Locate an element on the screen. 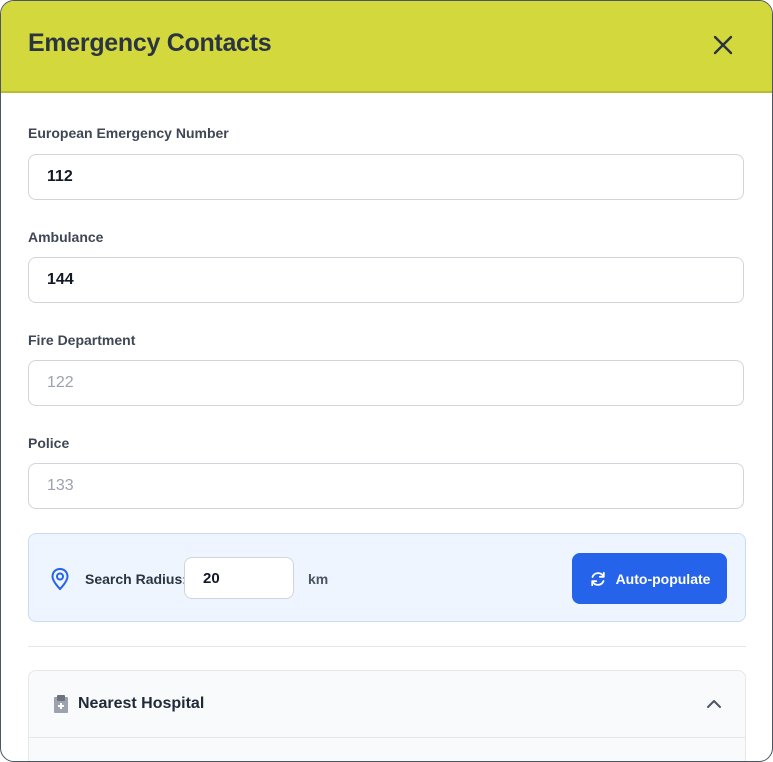 This screenshot has width=773, height=762. search-radius-label: Search Radius: is located at coordinates (136, 579).